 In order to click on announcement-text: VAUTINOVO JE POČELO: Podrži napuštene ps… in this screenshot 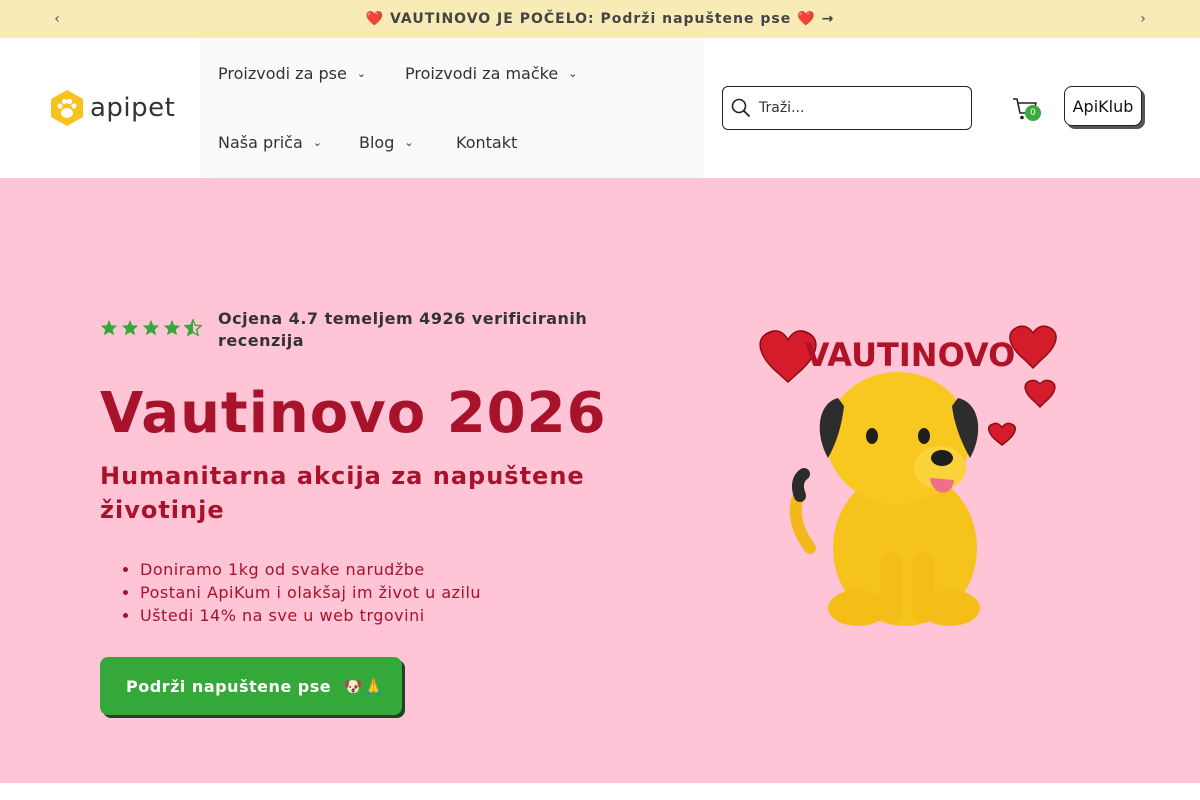, I will do `click(591, 19)`.